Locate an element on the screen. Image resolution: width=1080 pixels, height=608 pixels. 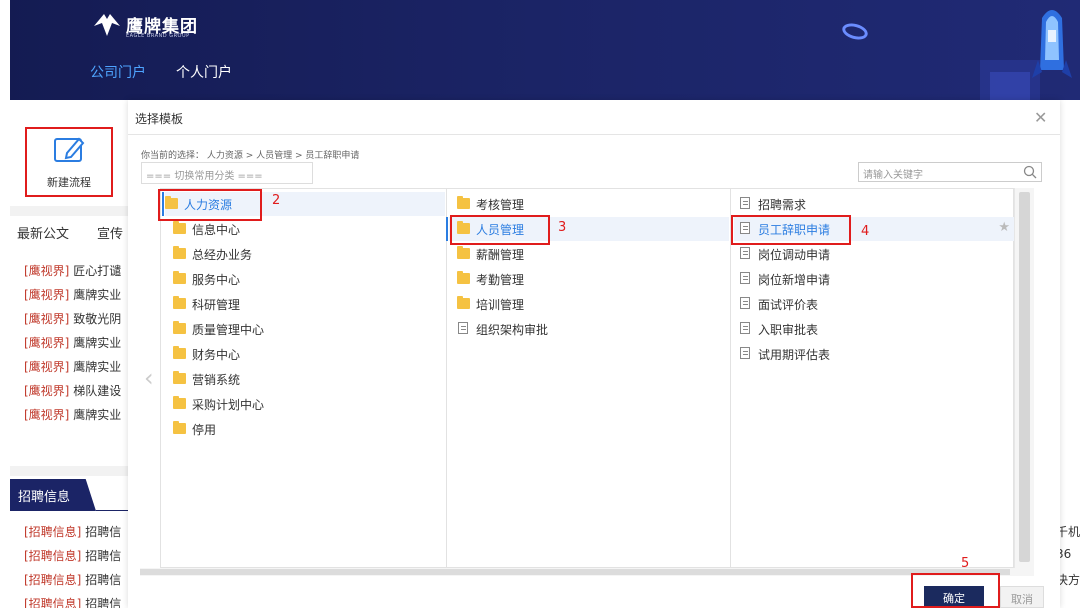
page-left-edge is located at coordinates (5, 50).